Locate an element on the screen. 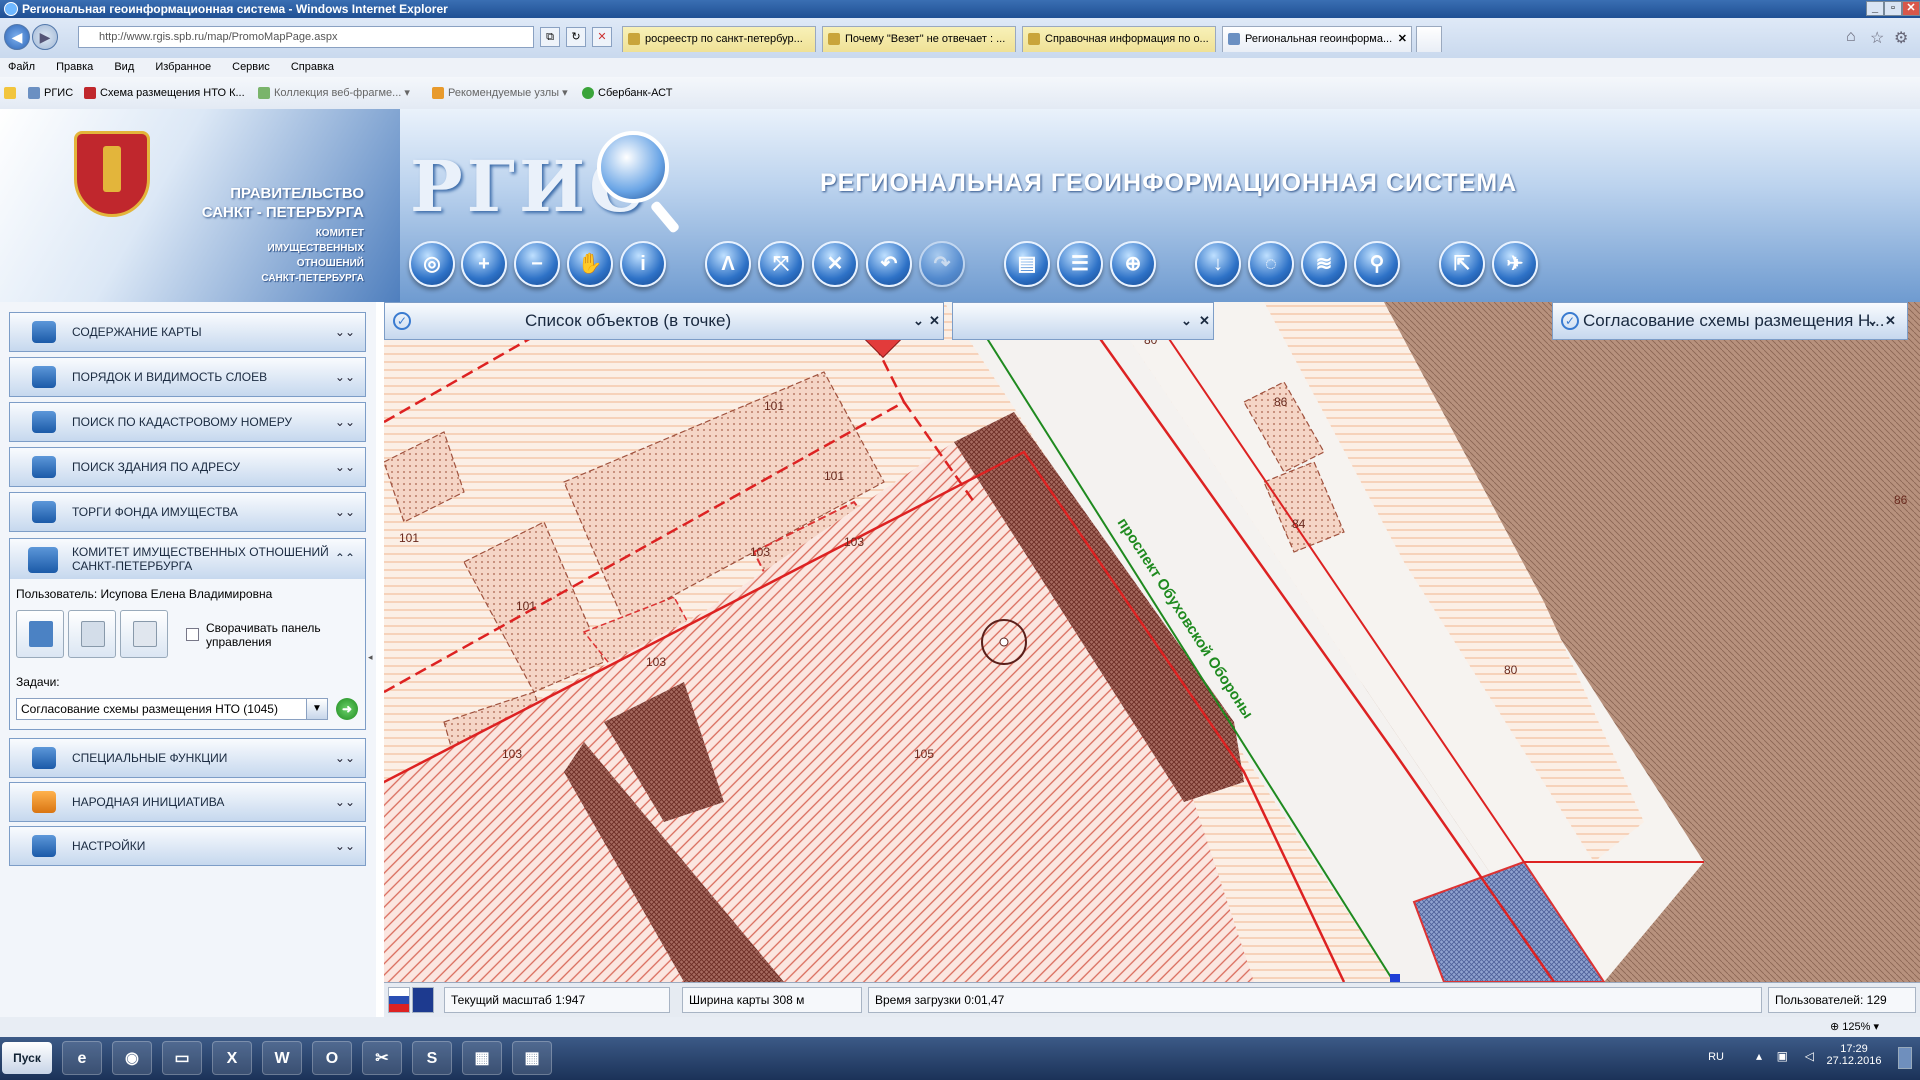 This screenshot has width=1920, height=1080. locate-icon: ⊕ is located at coordinates (1133, 264).